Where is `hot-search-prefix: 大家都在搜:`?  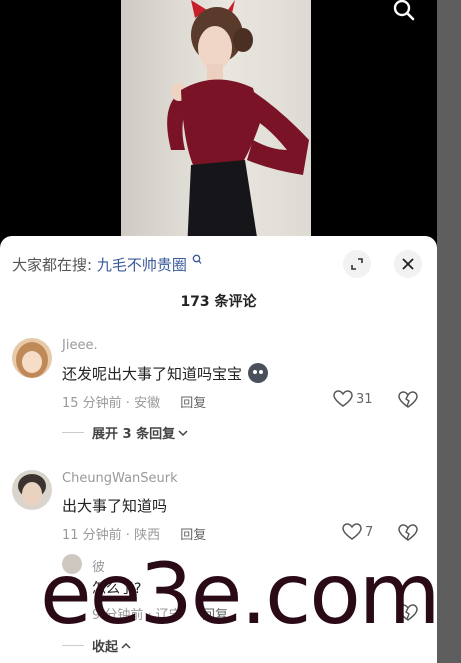
hot-search-prefix: 大家都在搜: is located at coordinates (52, 265).